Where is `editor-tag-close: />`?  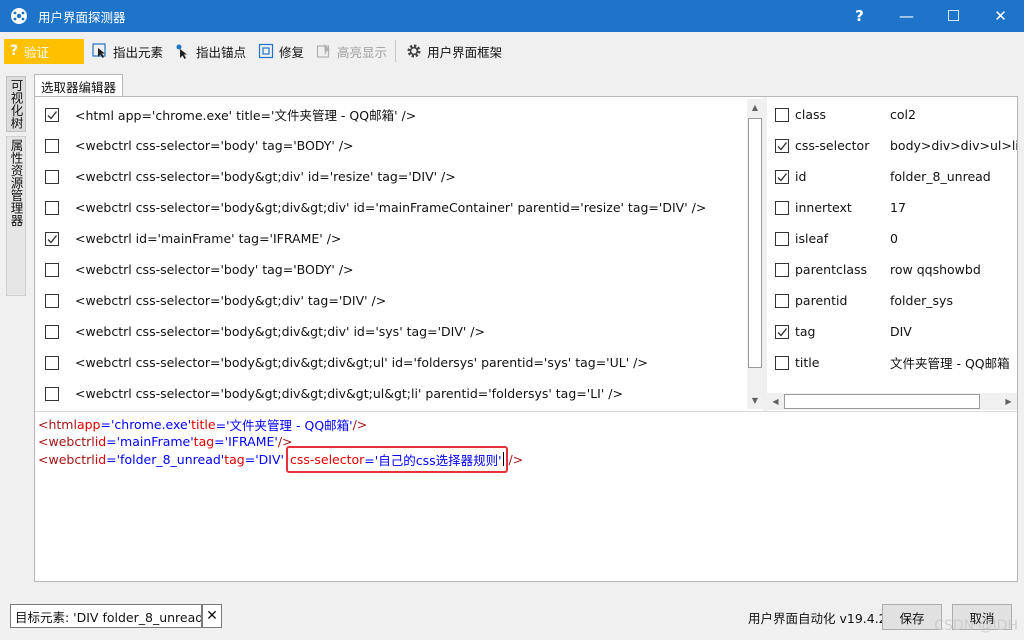
editor-tag-close: /> is located at coordinates (360, 424).